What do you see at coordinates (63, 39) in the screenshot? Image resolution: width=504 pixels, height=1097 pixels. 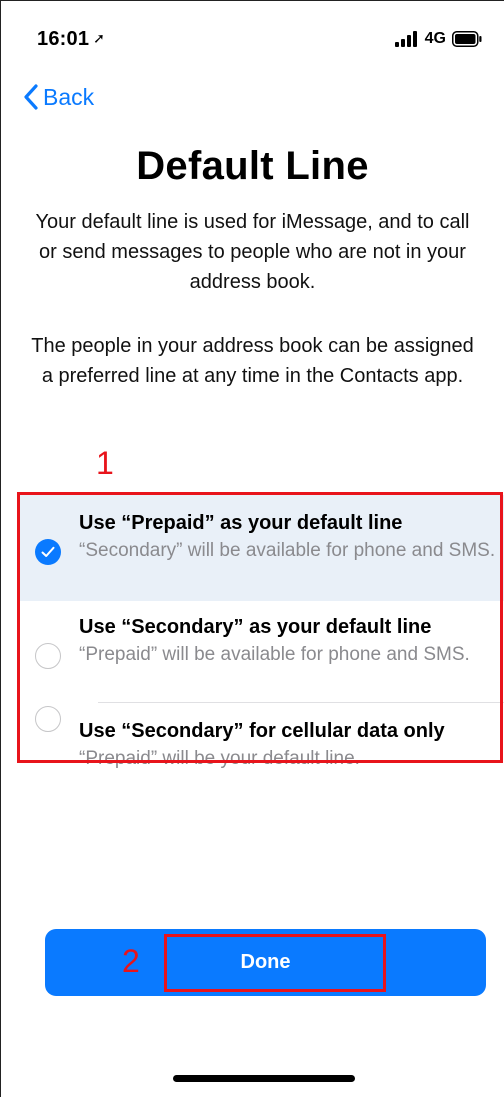 I see `time-label: 16:01` at bounding box center [63, 39].